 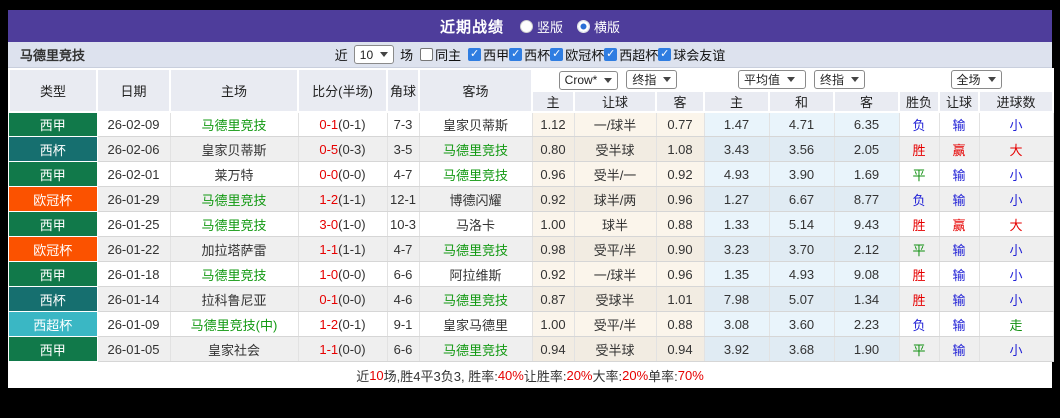 What do you see at coordinates (867, 299) in the screenshot?
I see `europe-away-odds: 1.34` at bounding box center [867, 299].